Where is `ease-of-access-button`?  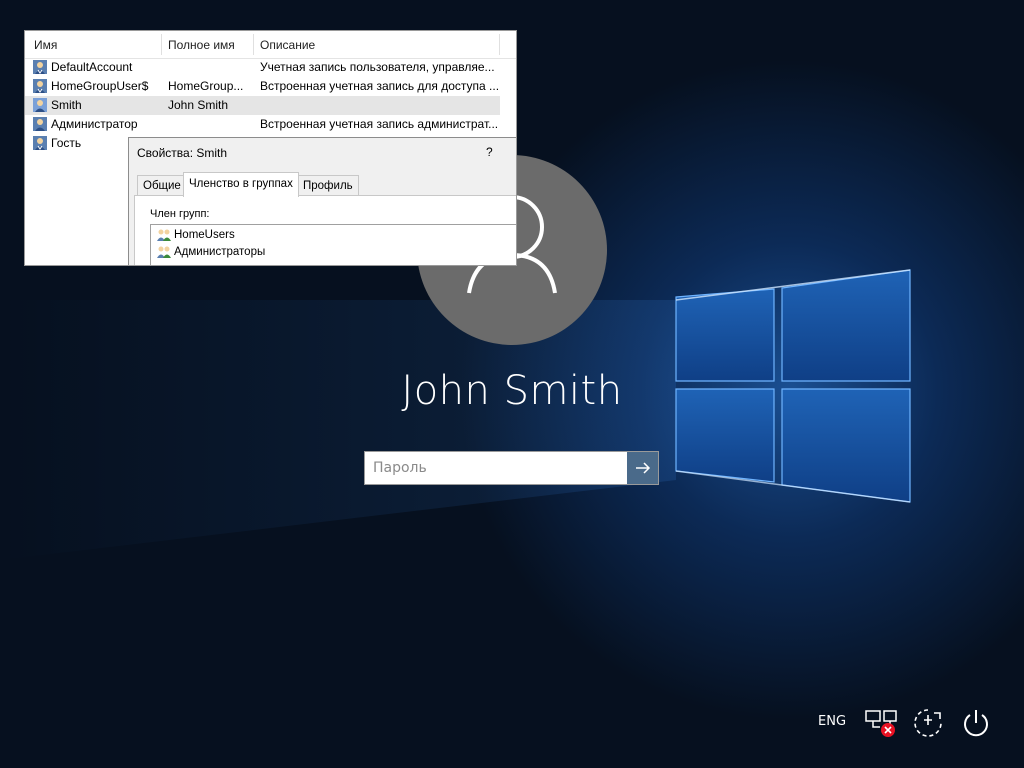 ease-of-access-button is located at coordinates (928, 725).